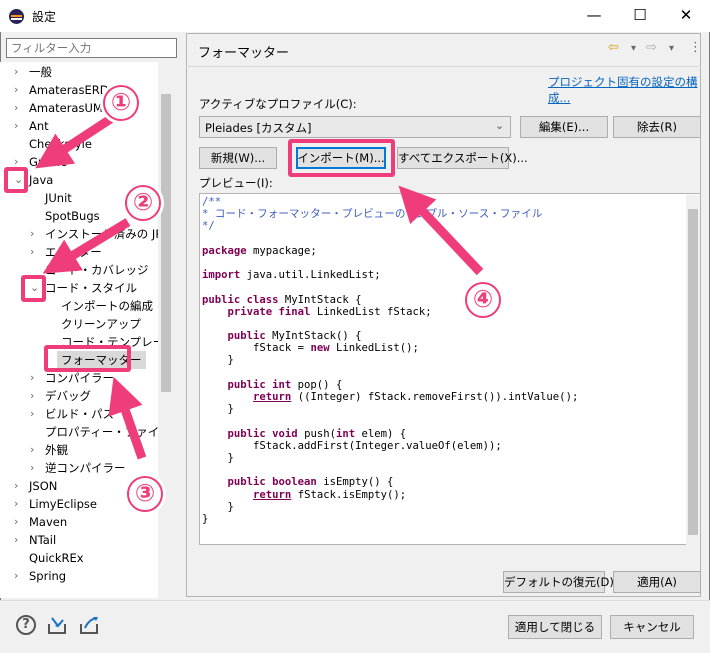 Image resolution: width=710 pixels, height=653 pixels. Describe the element at coordinates (145, 494) in the screenshot. I see `step-3-badge: ③` at that location.